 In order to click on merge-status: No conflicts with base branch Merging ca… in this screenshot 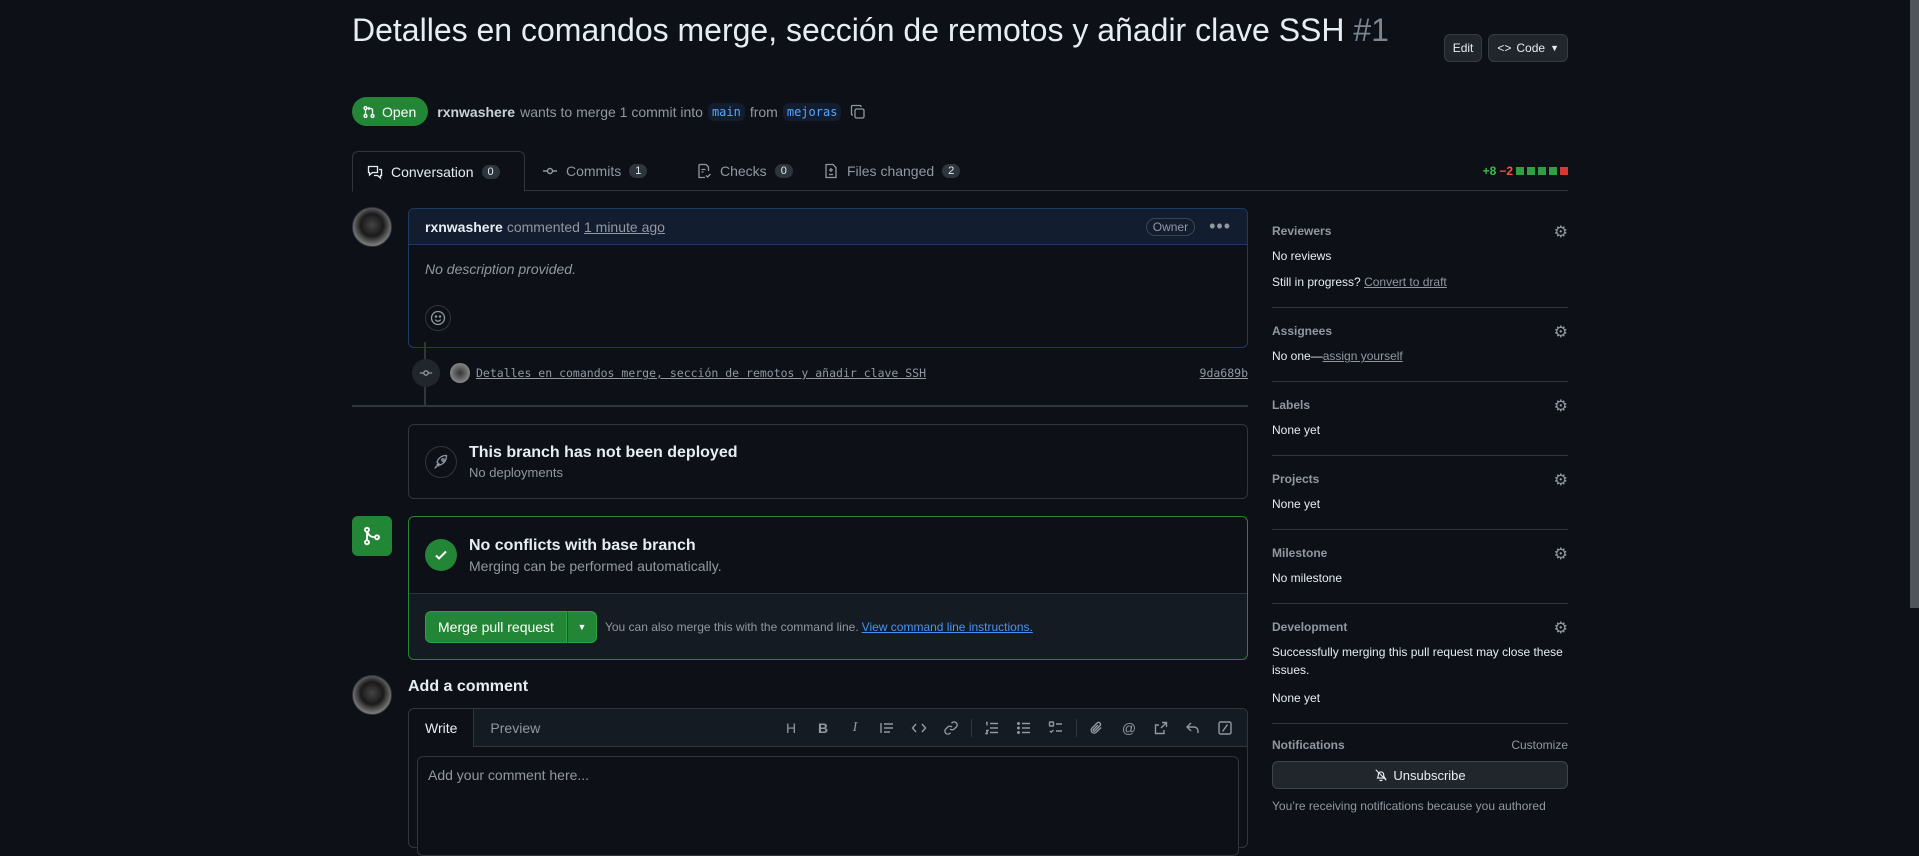, I will do `click(828, 555)`.